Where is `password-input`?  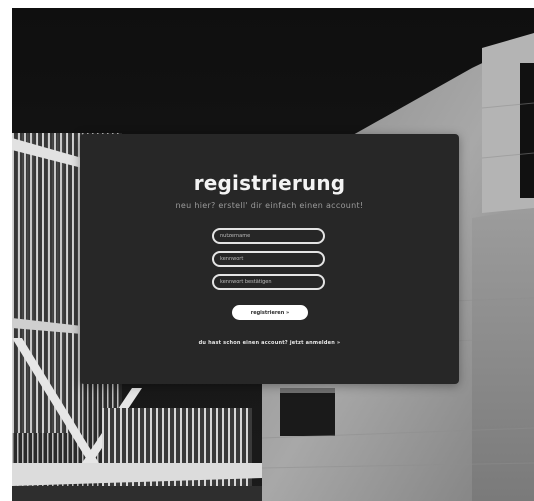 password-input is located at coordinates (268, 259).